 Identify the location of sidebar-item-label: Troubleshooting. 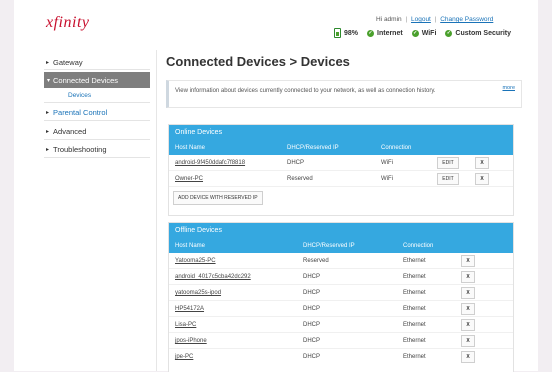
(80, 149).